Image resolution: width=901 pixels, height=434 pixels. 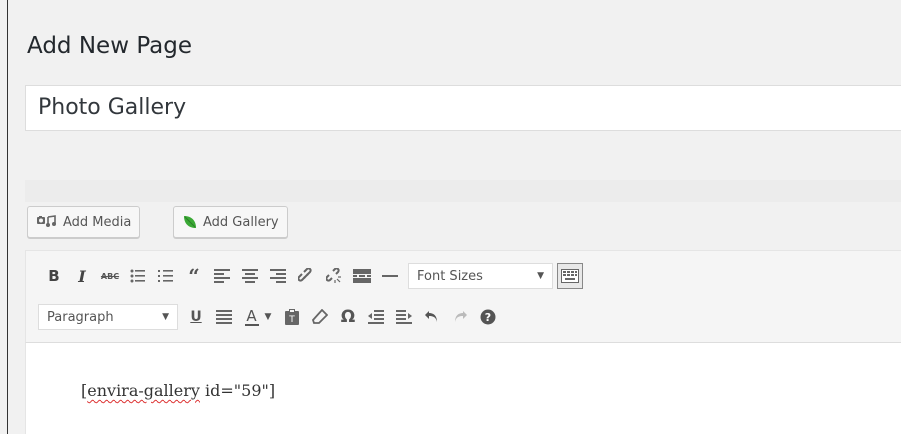 I want to click on paragraph-format-select: Paragraph ▼, so click(x=108, y=317).